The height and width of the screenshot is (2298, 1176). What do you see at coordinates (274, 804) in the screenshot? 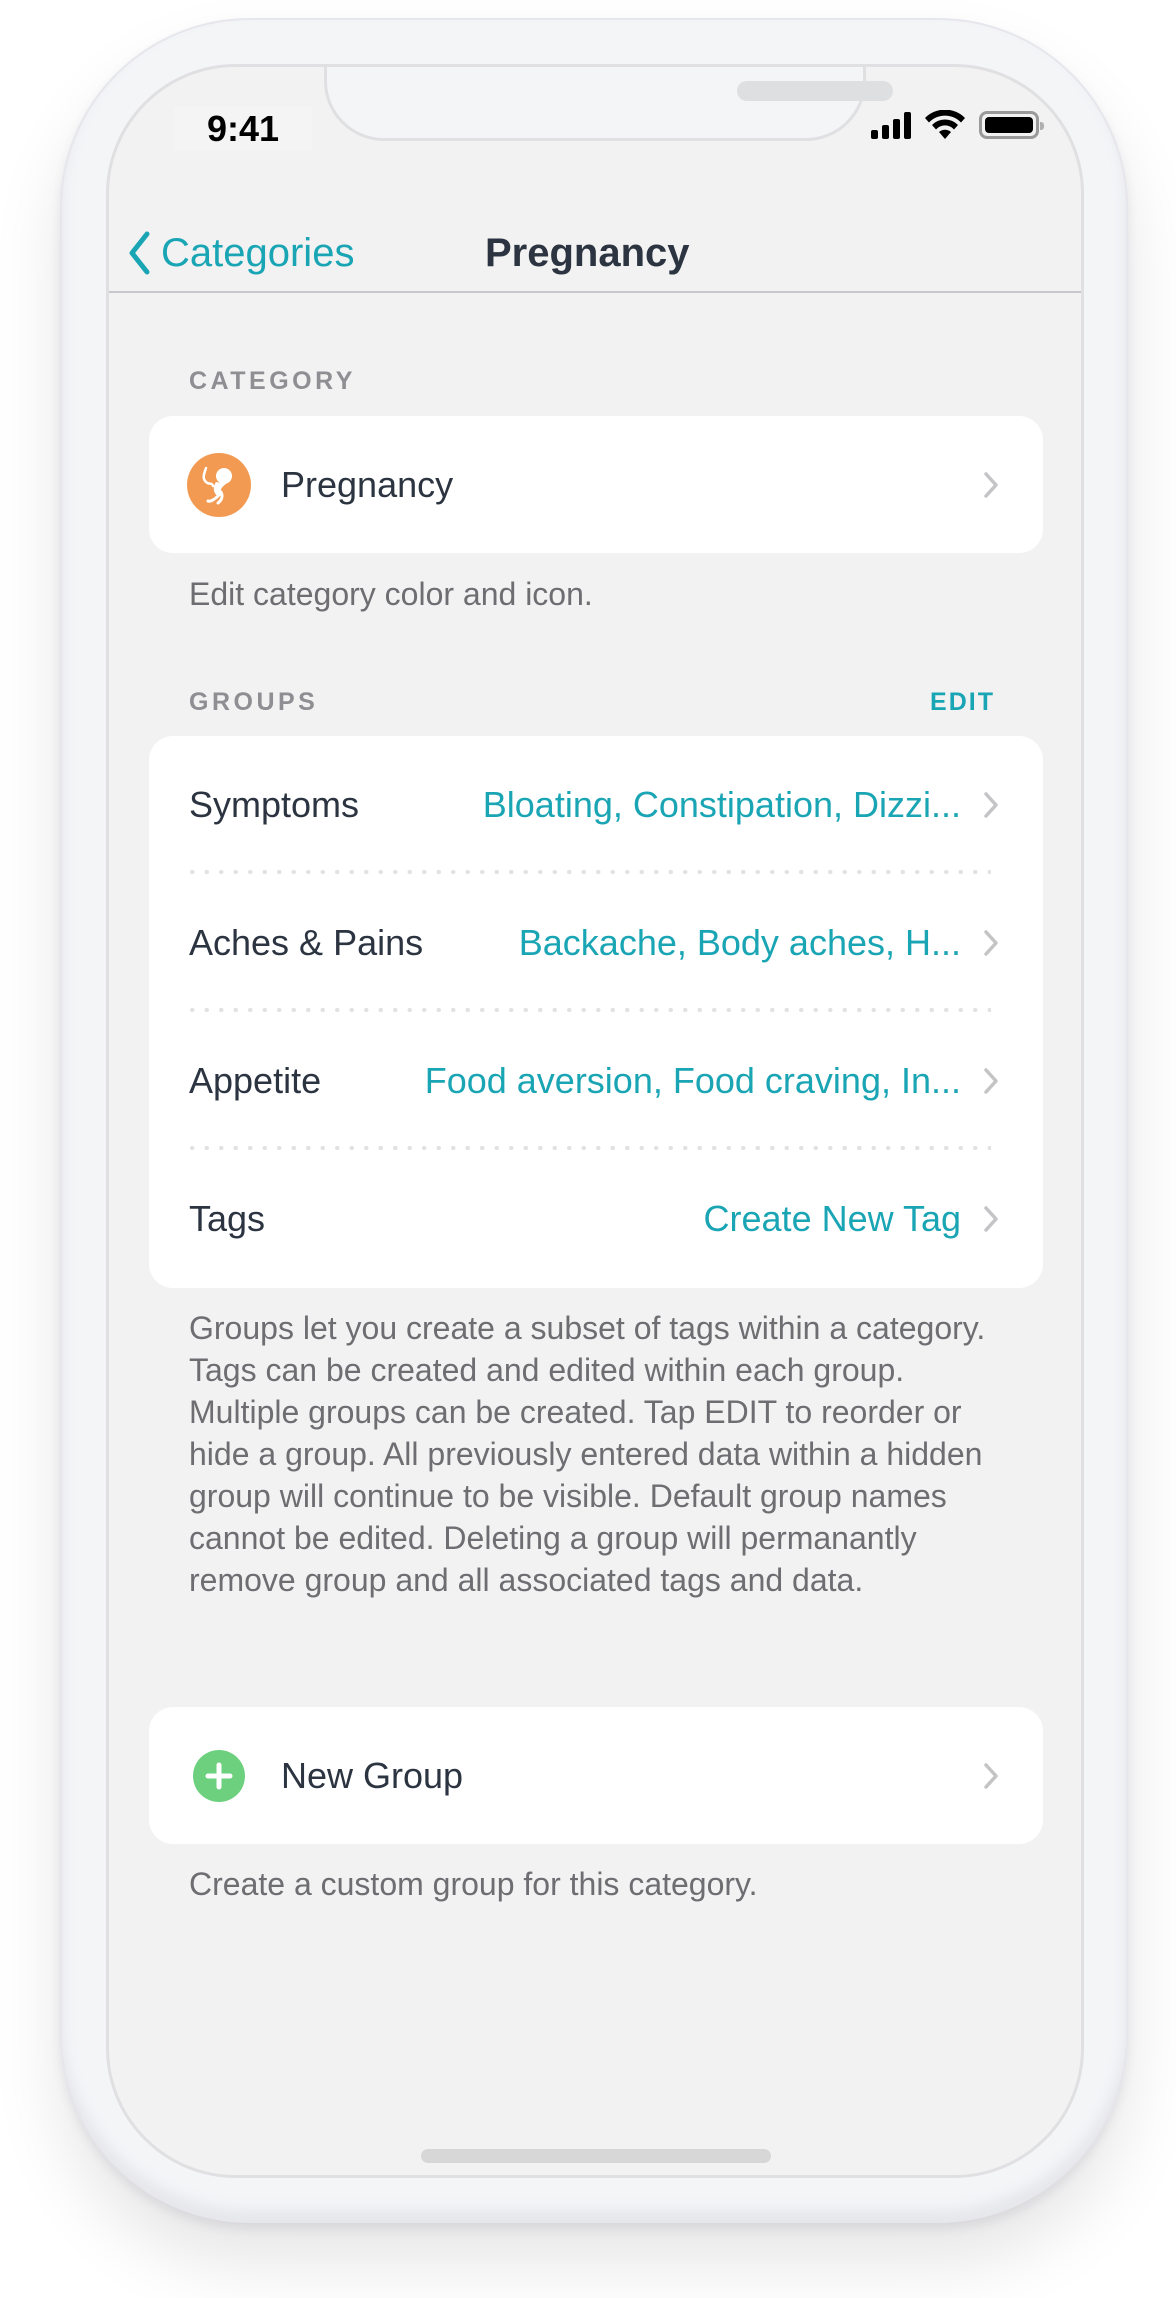
I see `group-name: Symptoms` at bounding box center [274, 804].